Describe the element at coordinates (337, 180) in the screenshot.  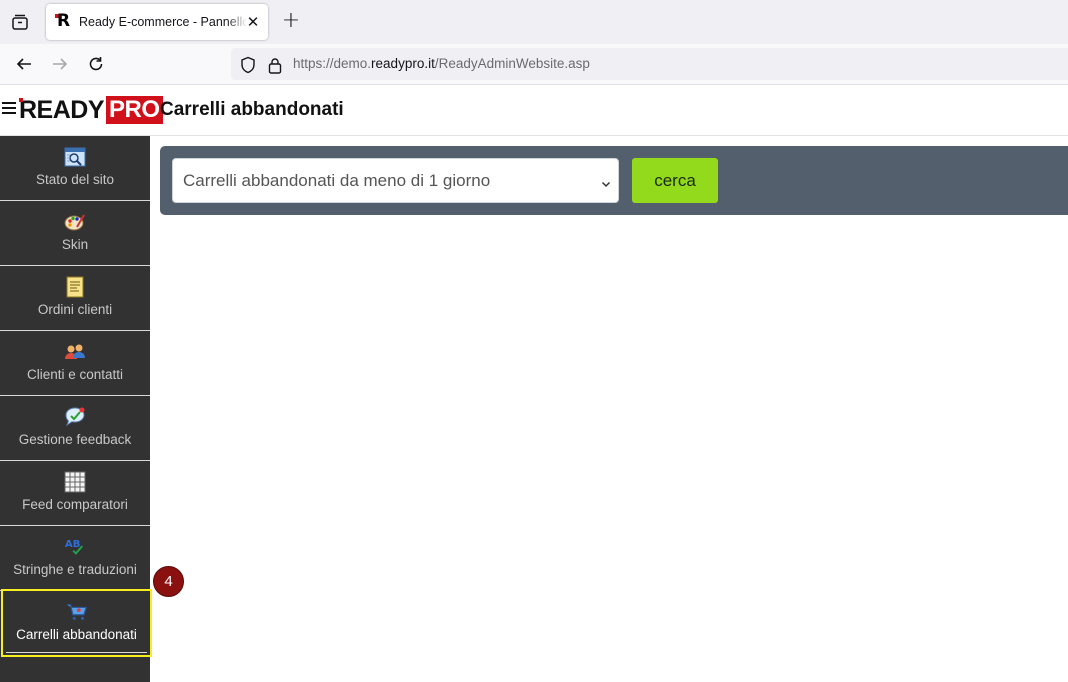
I see `period-select-value: Carrelli abbandonati da meno di 1 giorno` at that location.